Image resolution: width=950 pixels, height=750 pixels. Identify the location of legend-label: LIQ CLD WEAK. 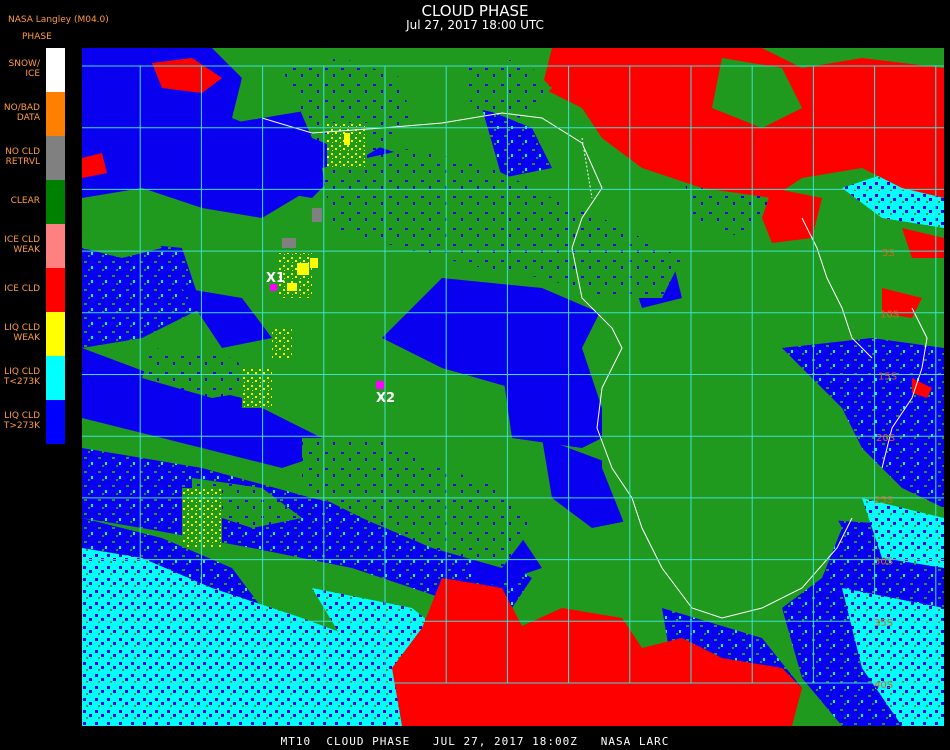
(22, 333).